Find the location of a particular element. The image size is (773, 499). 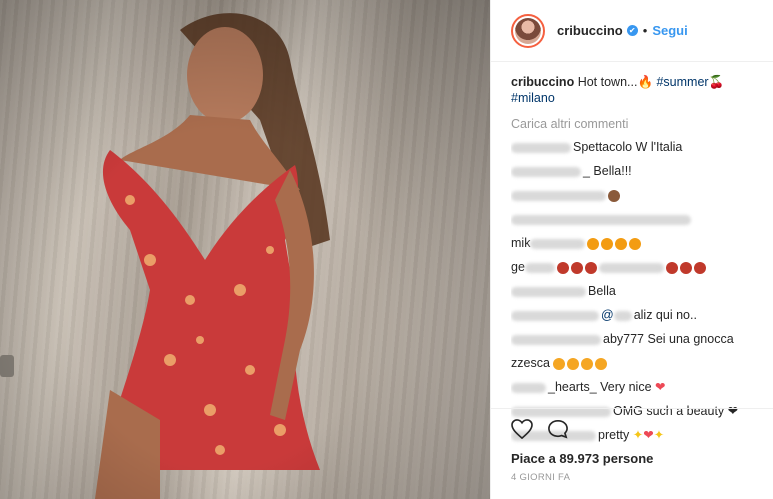

action-icons is located at coordinates (632, 429).